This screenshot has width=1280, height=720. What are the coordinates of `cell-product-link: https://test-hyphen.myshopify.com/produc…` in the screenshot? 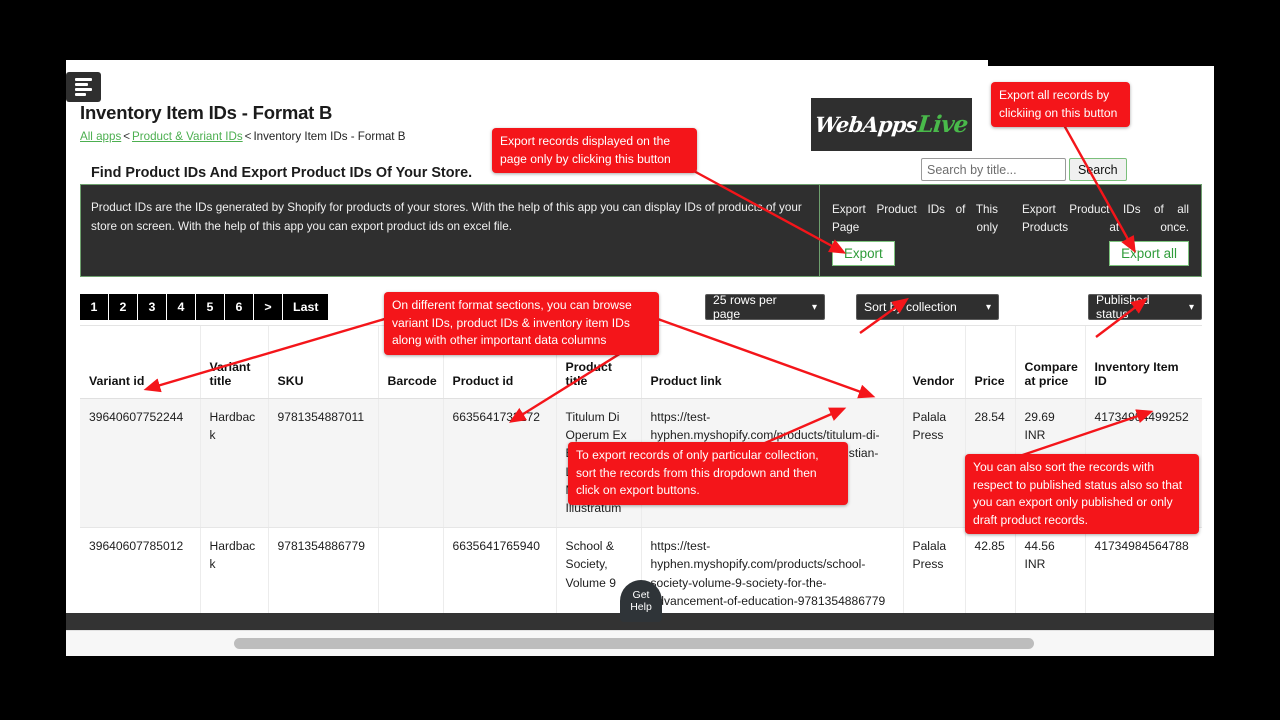 It's located at (772, 574).